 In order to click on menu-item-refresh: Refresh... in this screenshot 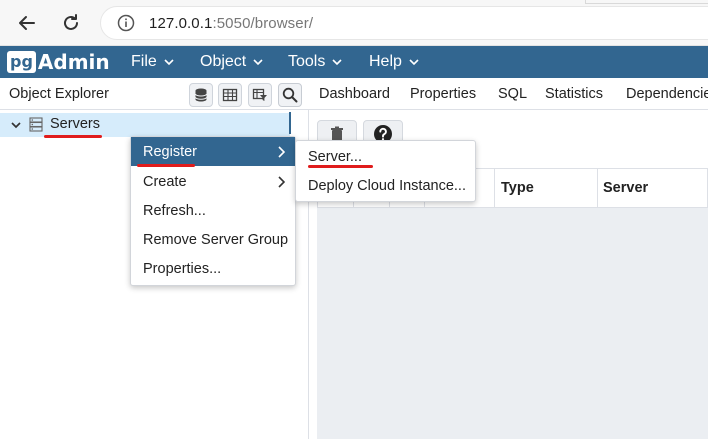, I will do `click(213, 210)`.